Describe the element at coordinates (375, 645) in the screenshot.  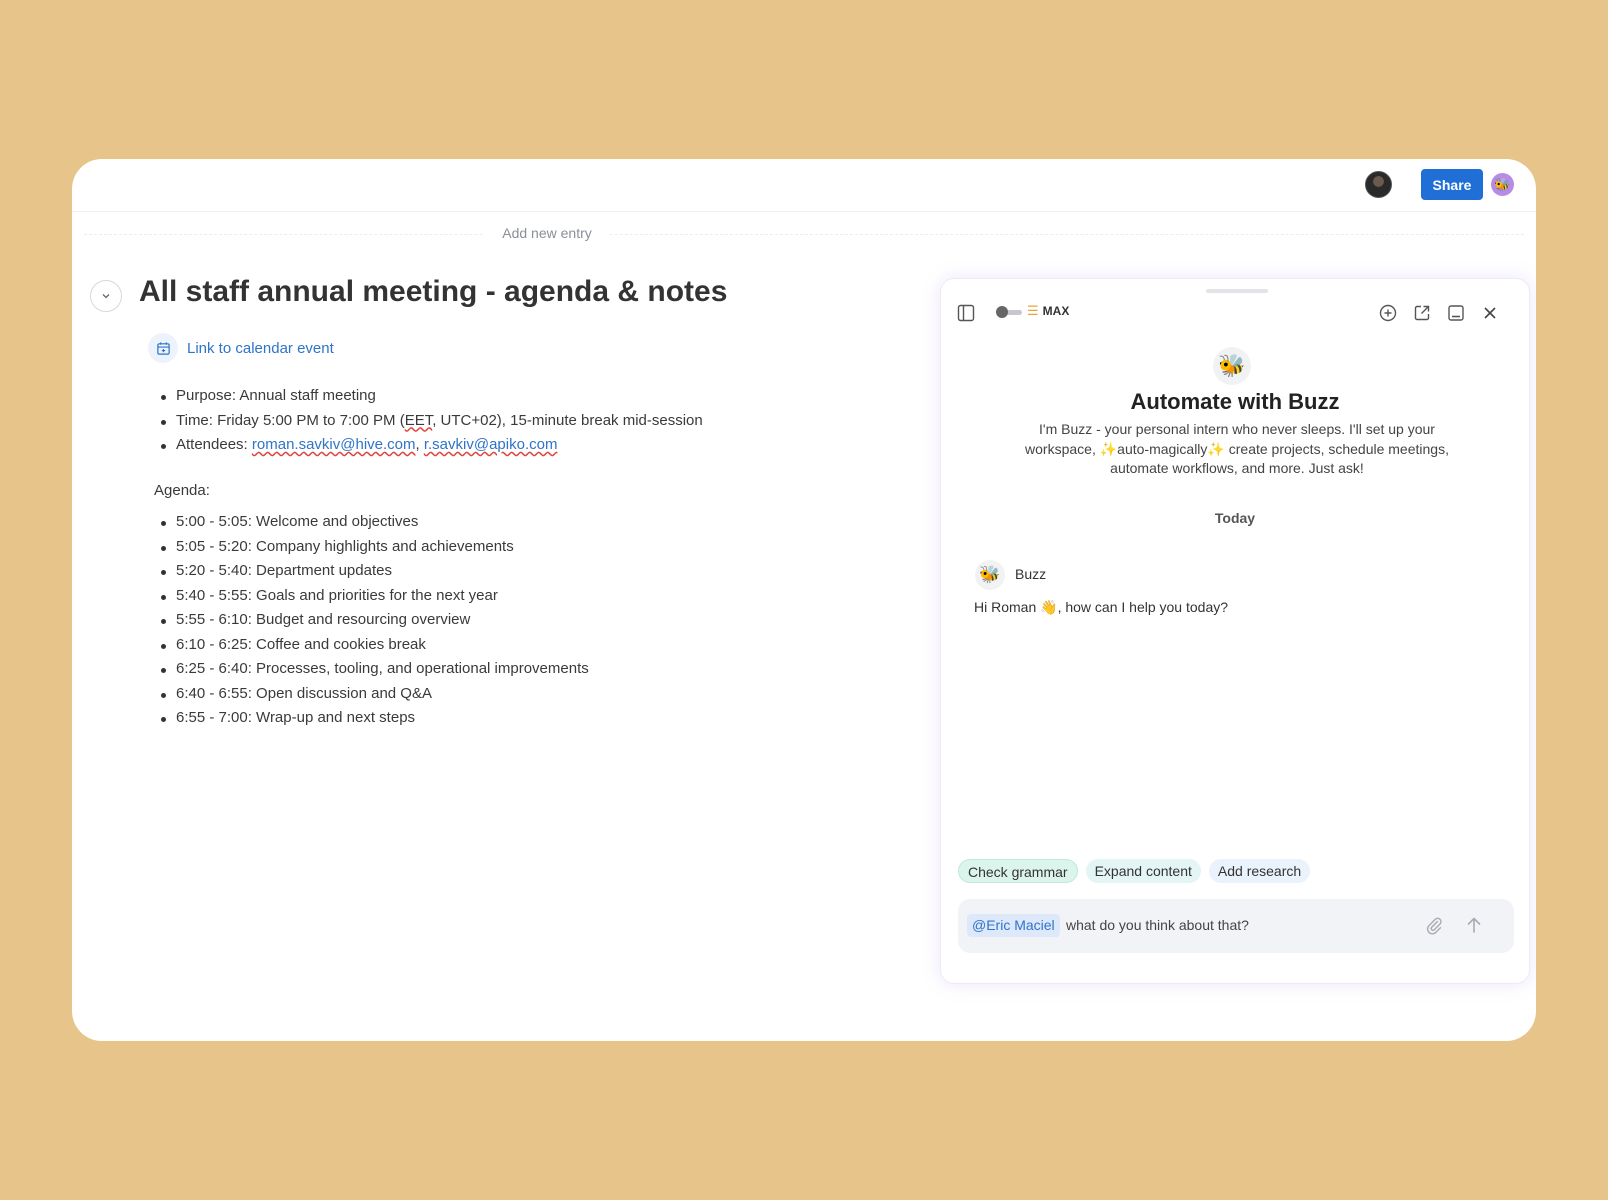
I see `agenda-item: 6:10 - 6:25: Coffee and cookies break` at that location.